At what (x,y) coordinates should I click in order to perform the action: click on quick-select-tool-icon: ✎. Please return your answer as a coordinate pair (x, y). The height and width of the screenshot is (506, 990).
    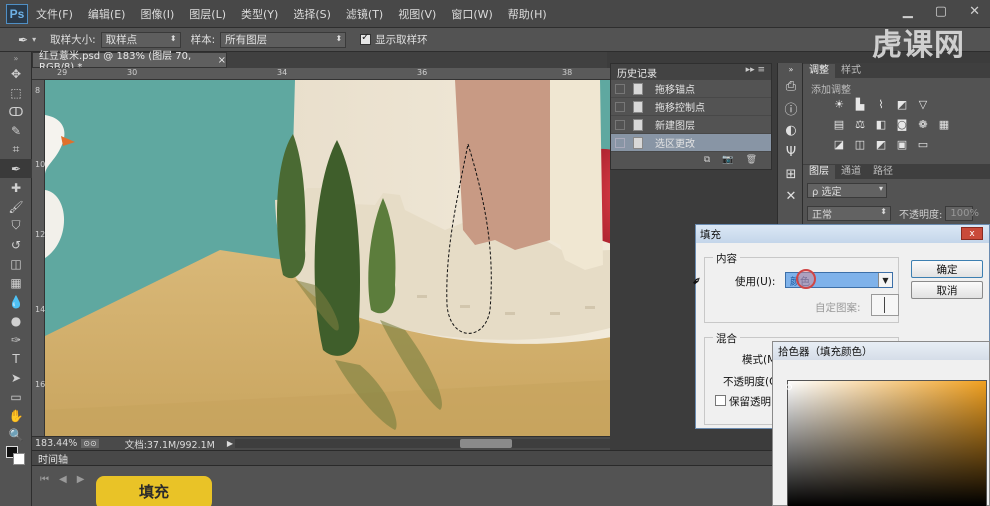
    Looking at the image, I should click on (16, 130).